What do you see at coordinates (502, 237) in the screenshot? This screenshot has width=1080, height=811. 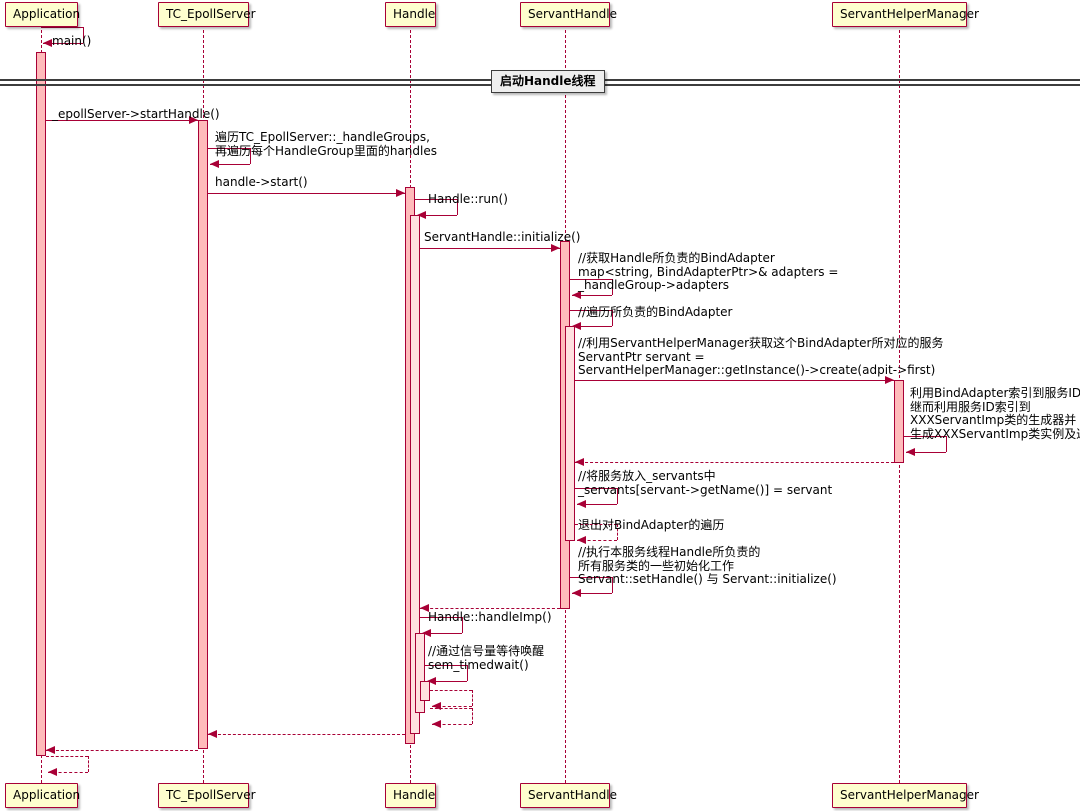 I see `message-label-m6: ServantHandle::initialize()` at bounding box center [502, 237].